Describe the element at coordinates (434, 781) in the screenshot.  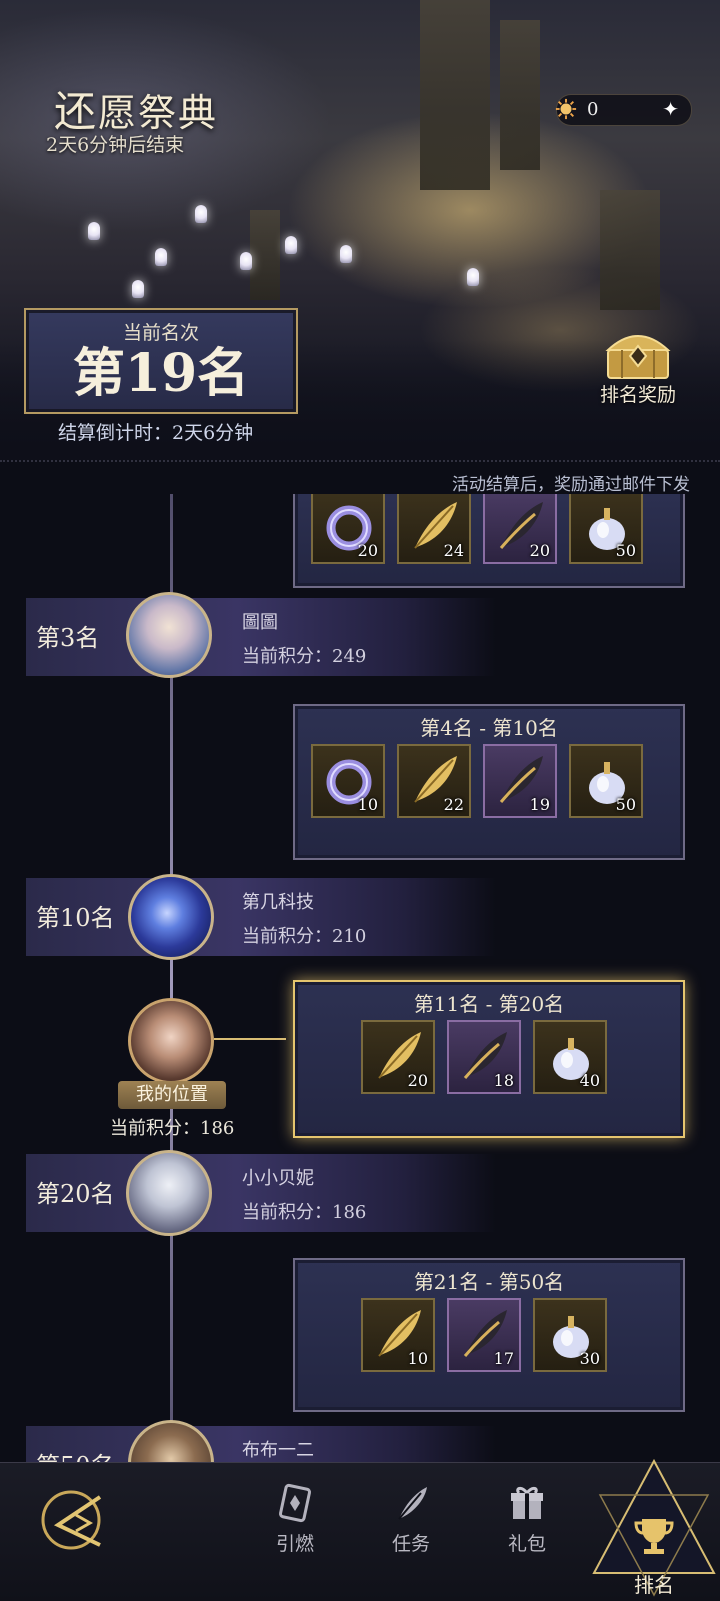
I see `reward-item: 22` at that location.